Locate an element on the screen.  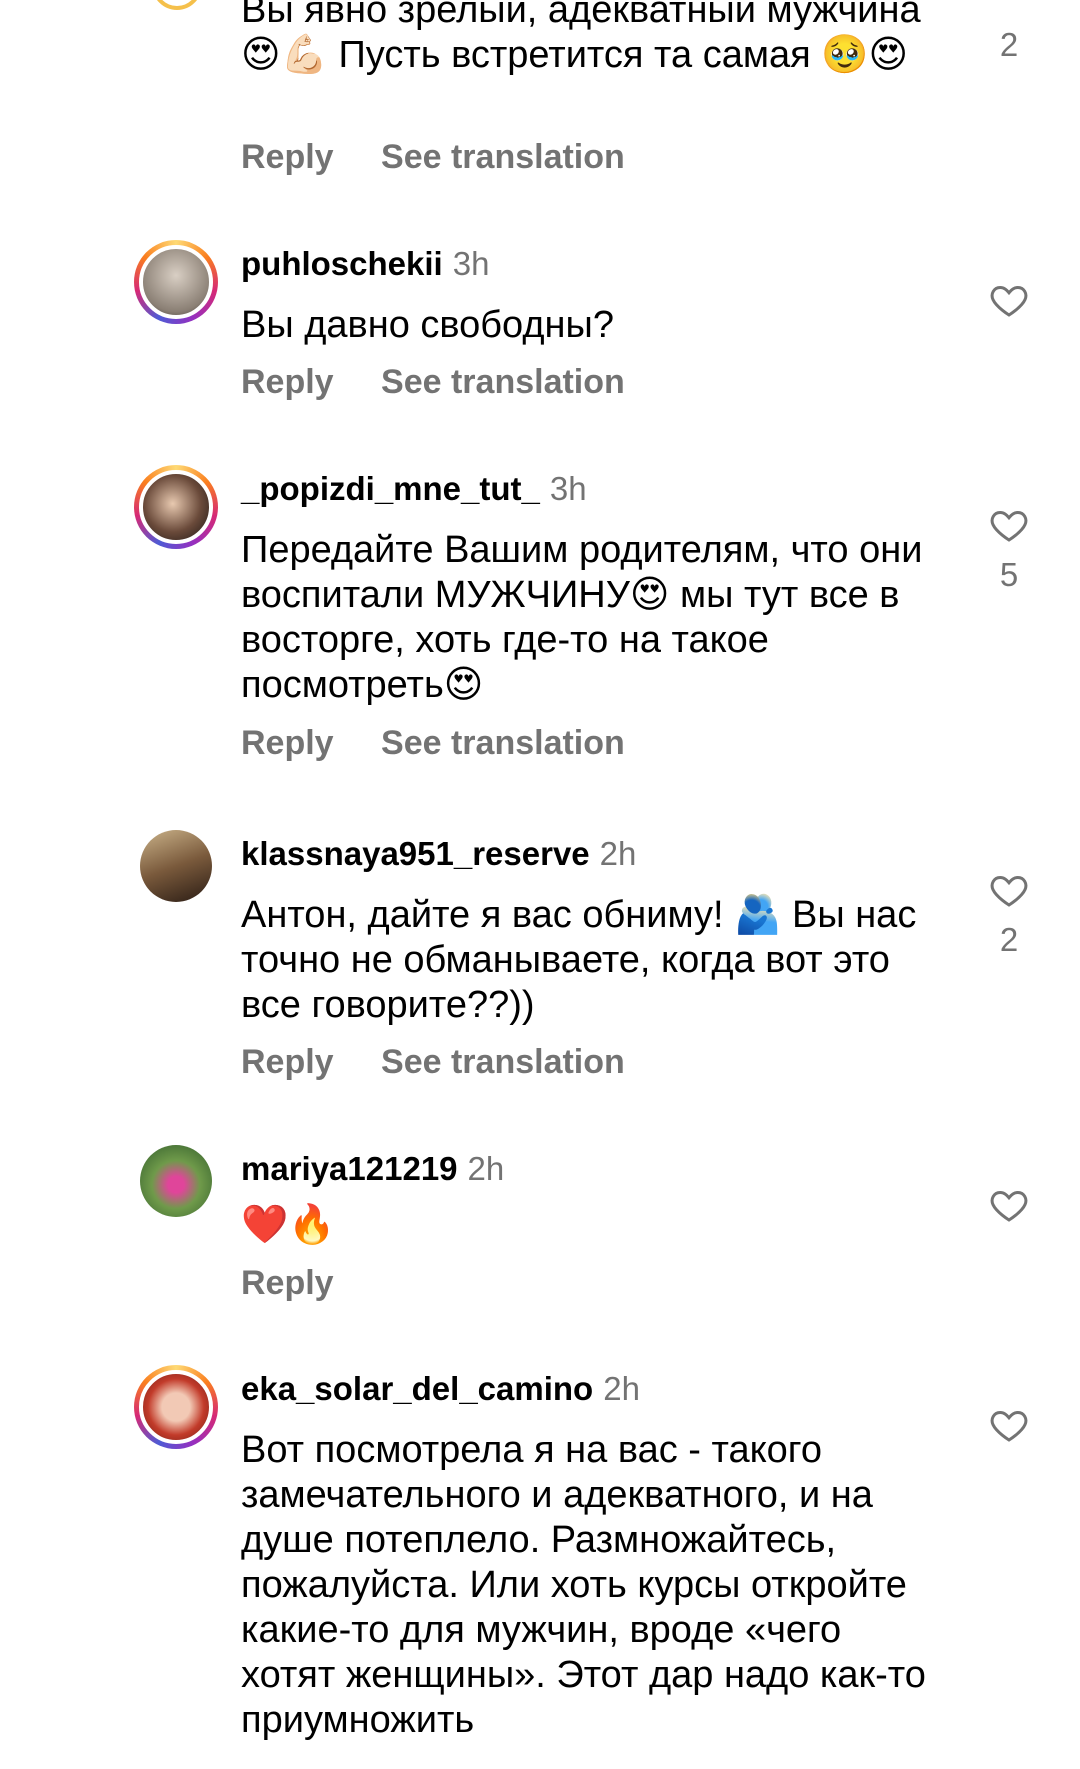
username: puhloschekii is located at coordinates (342, 263).